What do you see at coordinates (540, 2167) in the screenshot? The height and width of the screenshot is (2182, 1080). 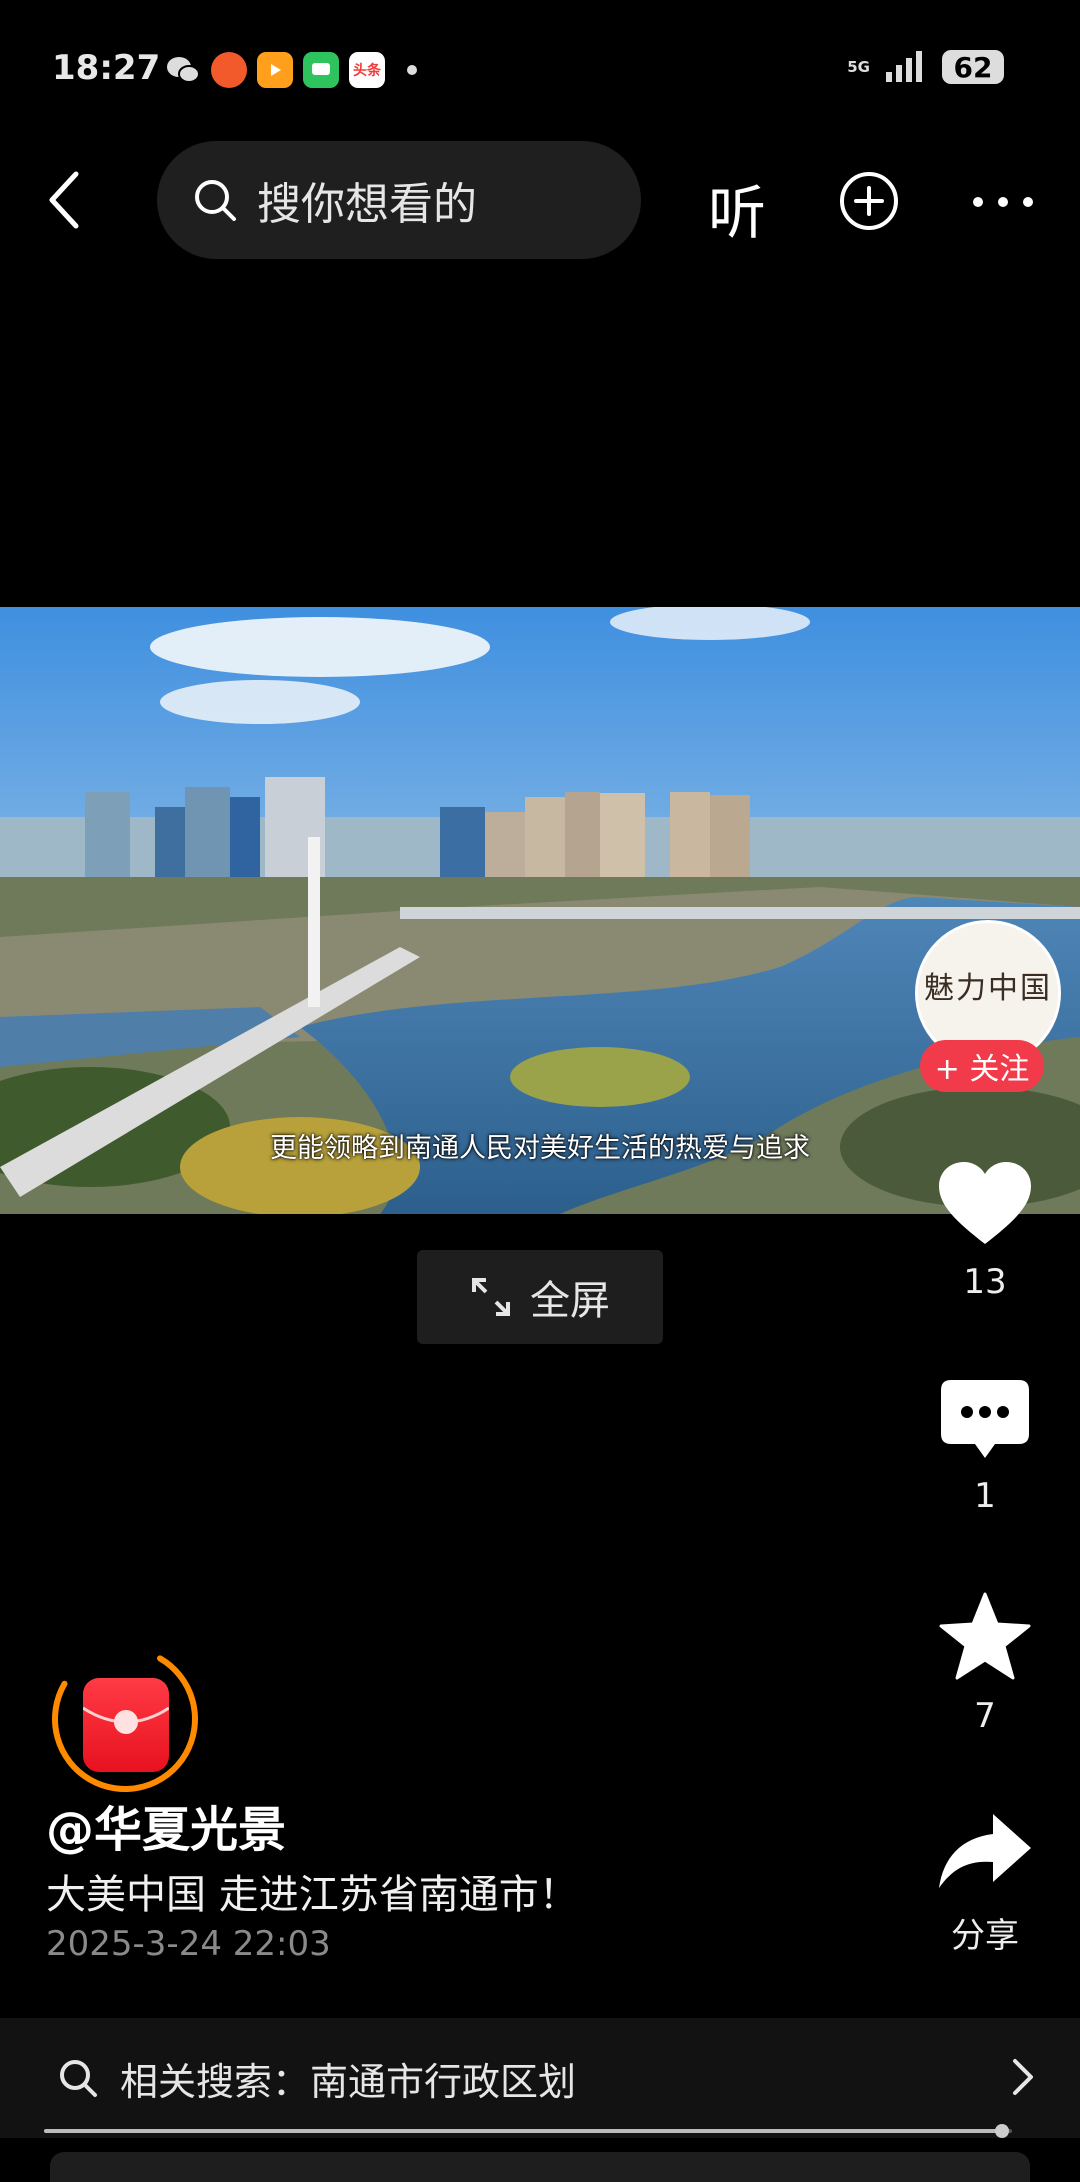 I see `bottom-comment-strip` at bounding box center [540, 2167].